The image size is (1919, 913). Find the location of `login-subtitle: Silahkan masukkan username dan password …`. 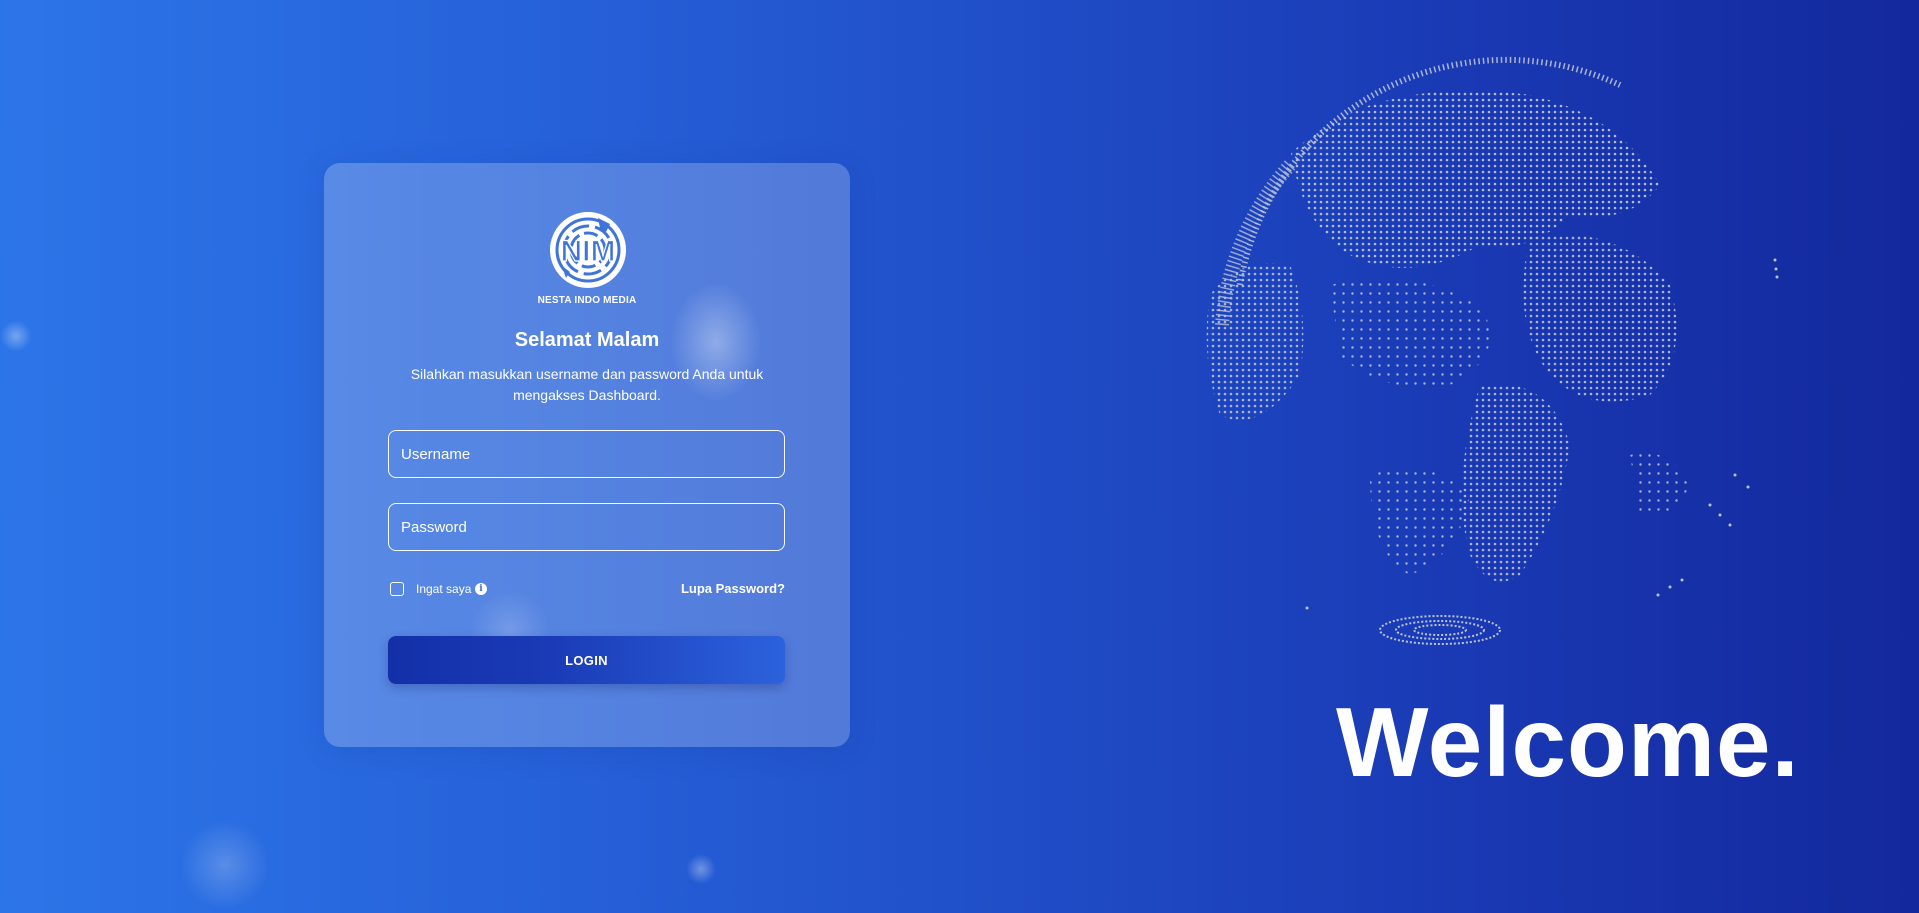

login-subtitle: Silahkan masukkan username dan password … is located at coordinates (587, 384).